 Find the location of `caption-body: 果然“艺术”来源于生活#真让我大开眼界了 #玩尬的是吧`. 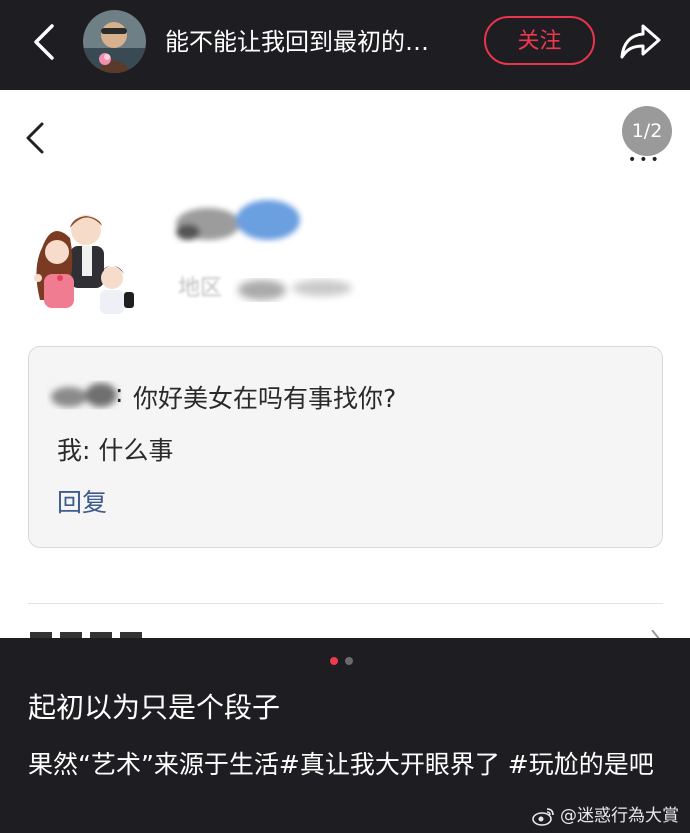

caption-body: 果然“艺术”来源于生活#真让我大开眼界了 #玩尬的是吧 is located at coordinates (341, 764).